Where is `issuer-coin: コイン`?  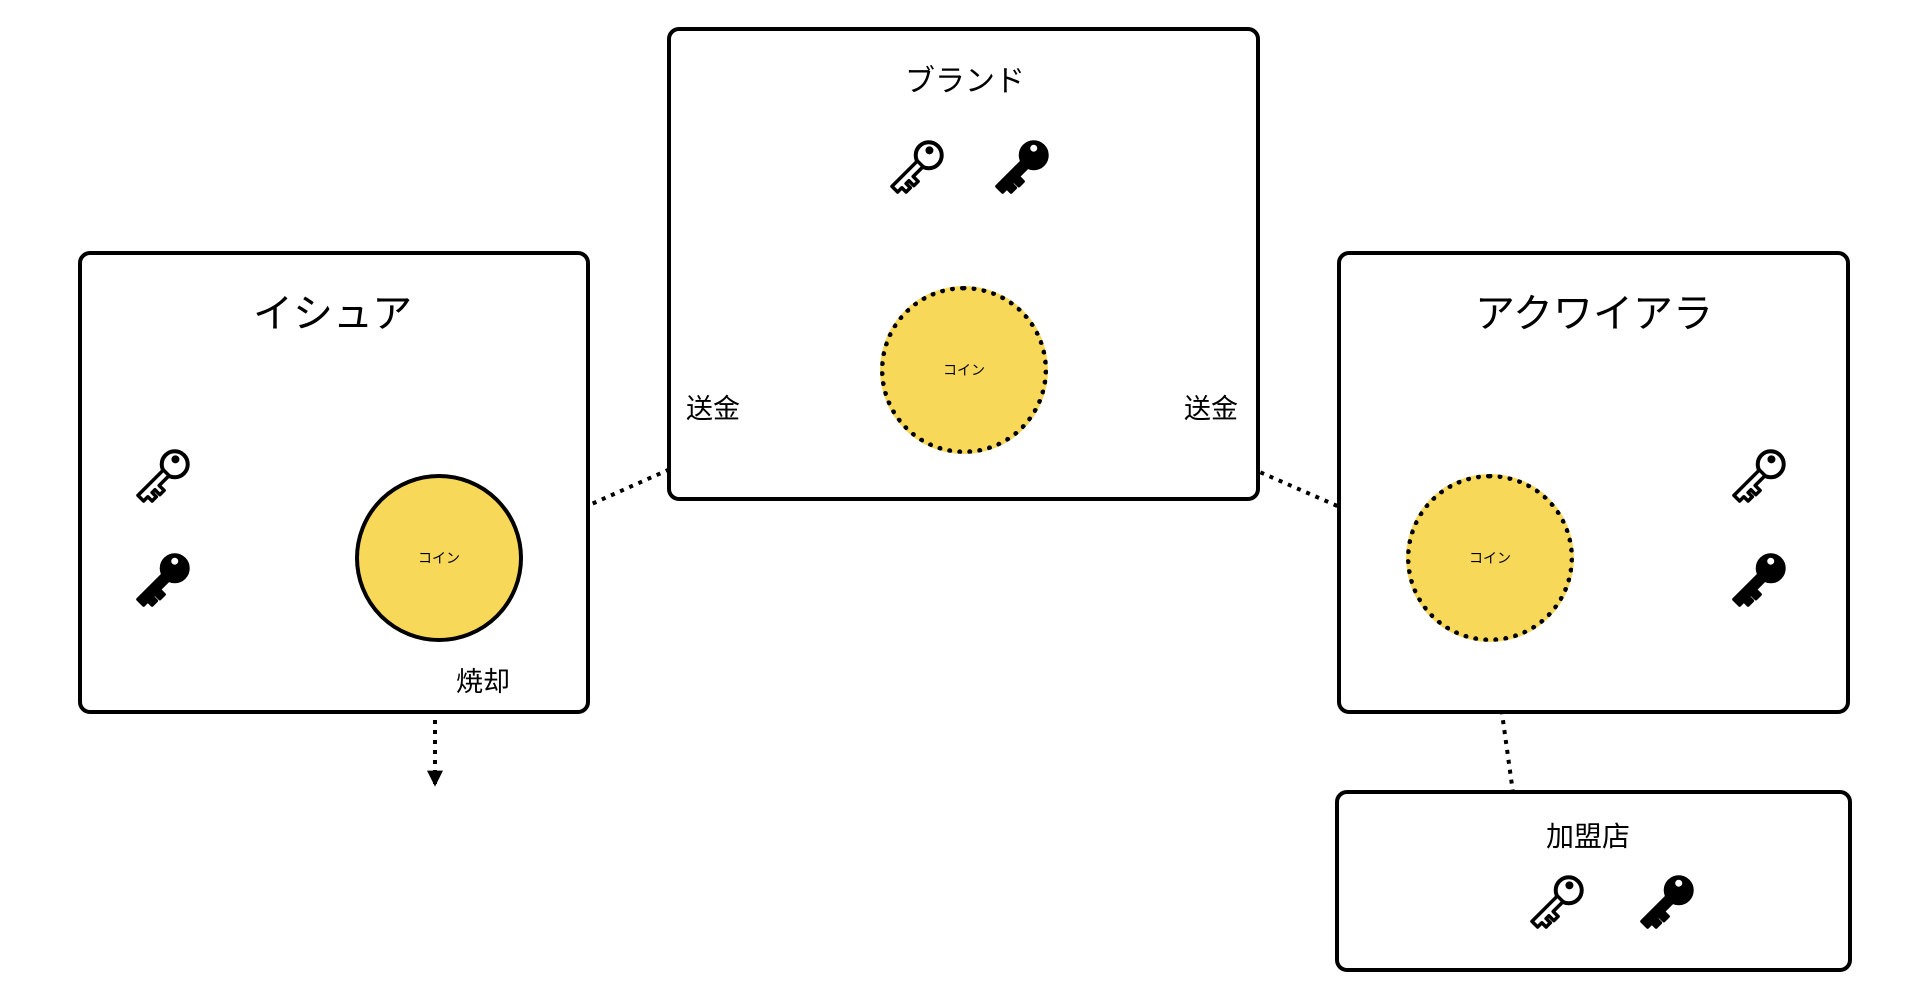
issuer-coin: コイン is located at coordinates (439, 558).